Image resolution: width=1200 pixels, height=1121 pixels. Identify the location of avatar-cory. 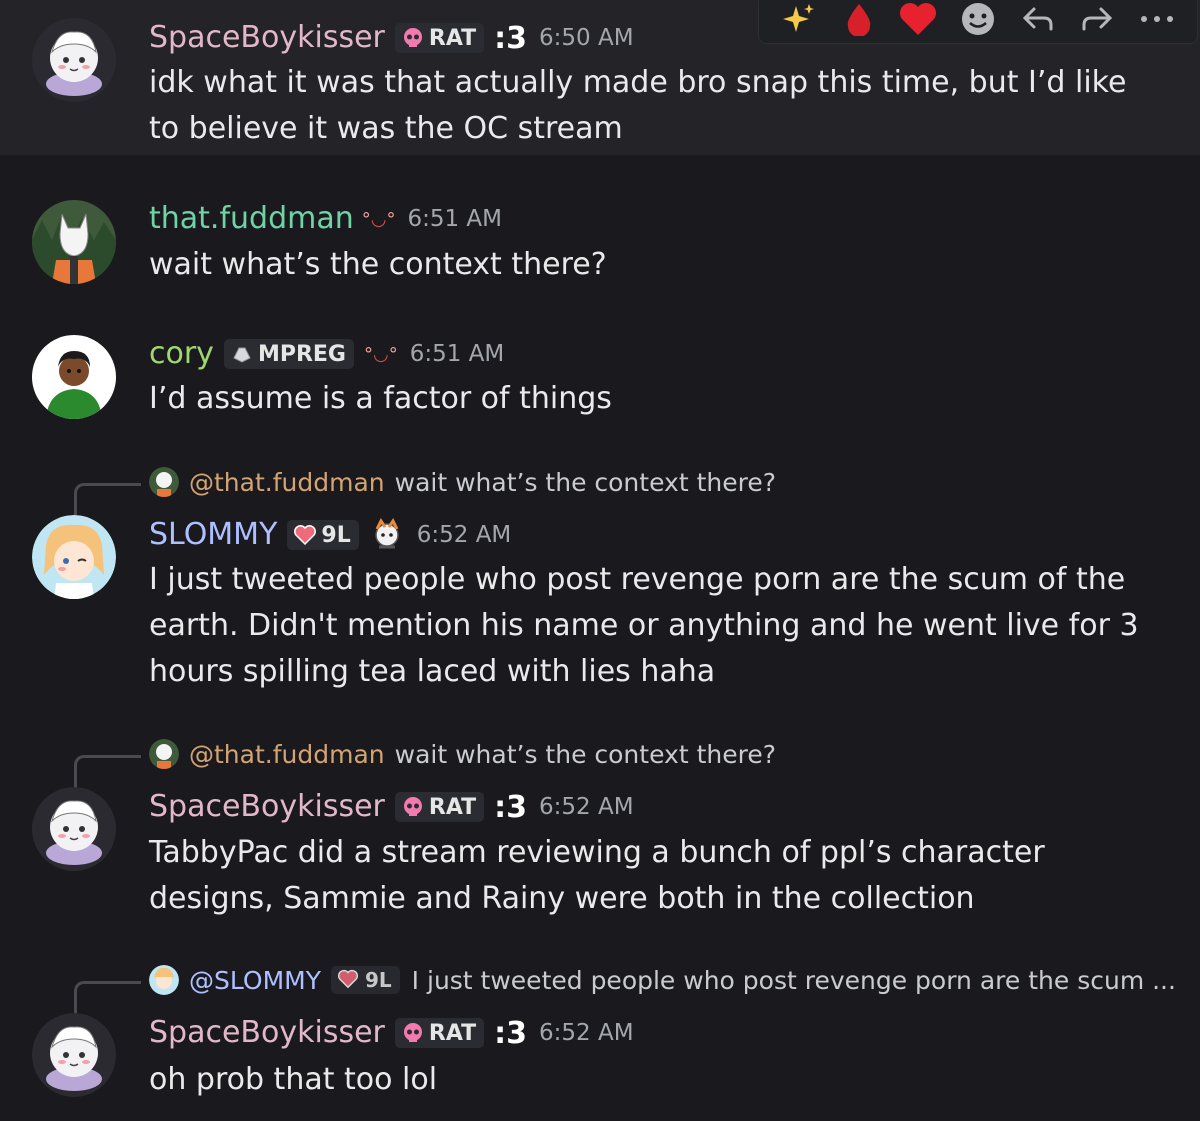
(74, 377).